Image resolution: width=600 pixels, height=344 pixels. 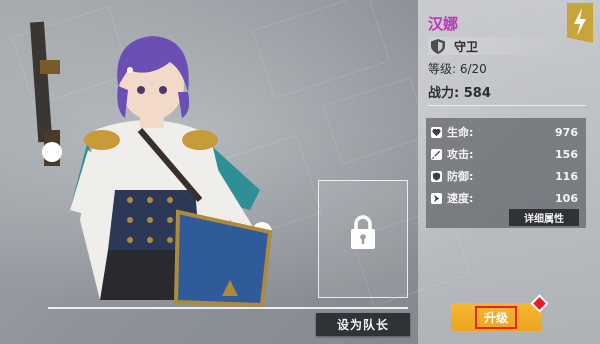 I want to click on stat-row-attack: 攻击: 156, so click(x=506, y=154).